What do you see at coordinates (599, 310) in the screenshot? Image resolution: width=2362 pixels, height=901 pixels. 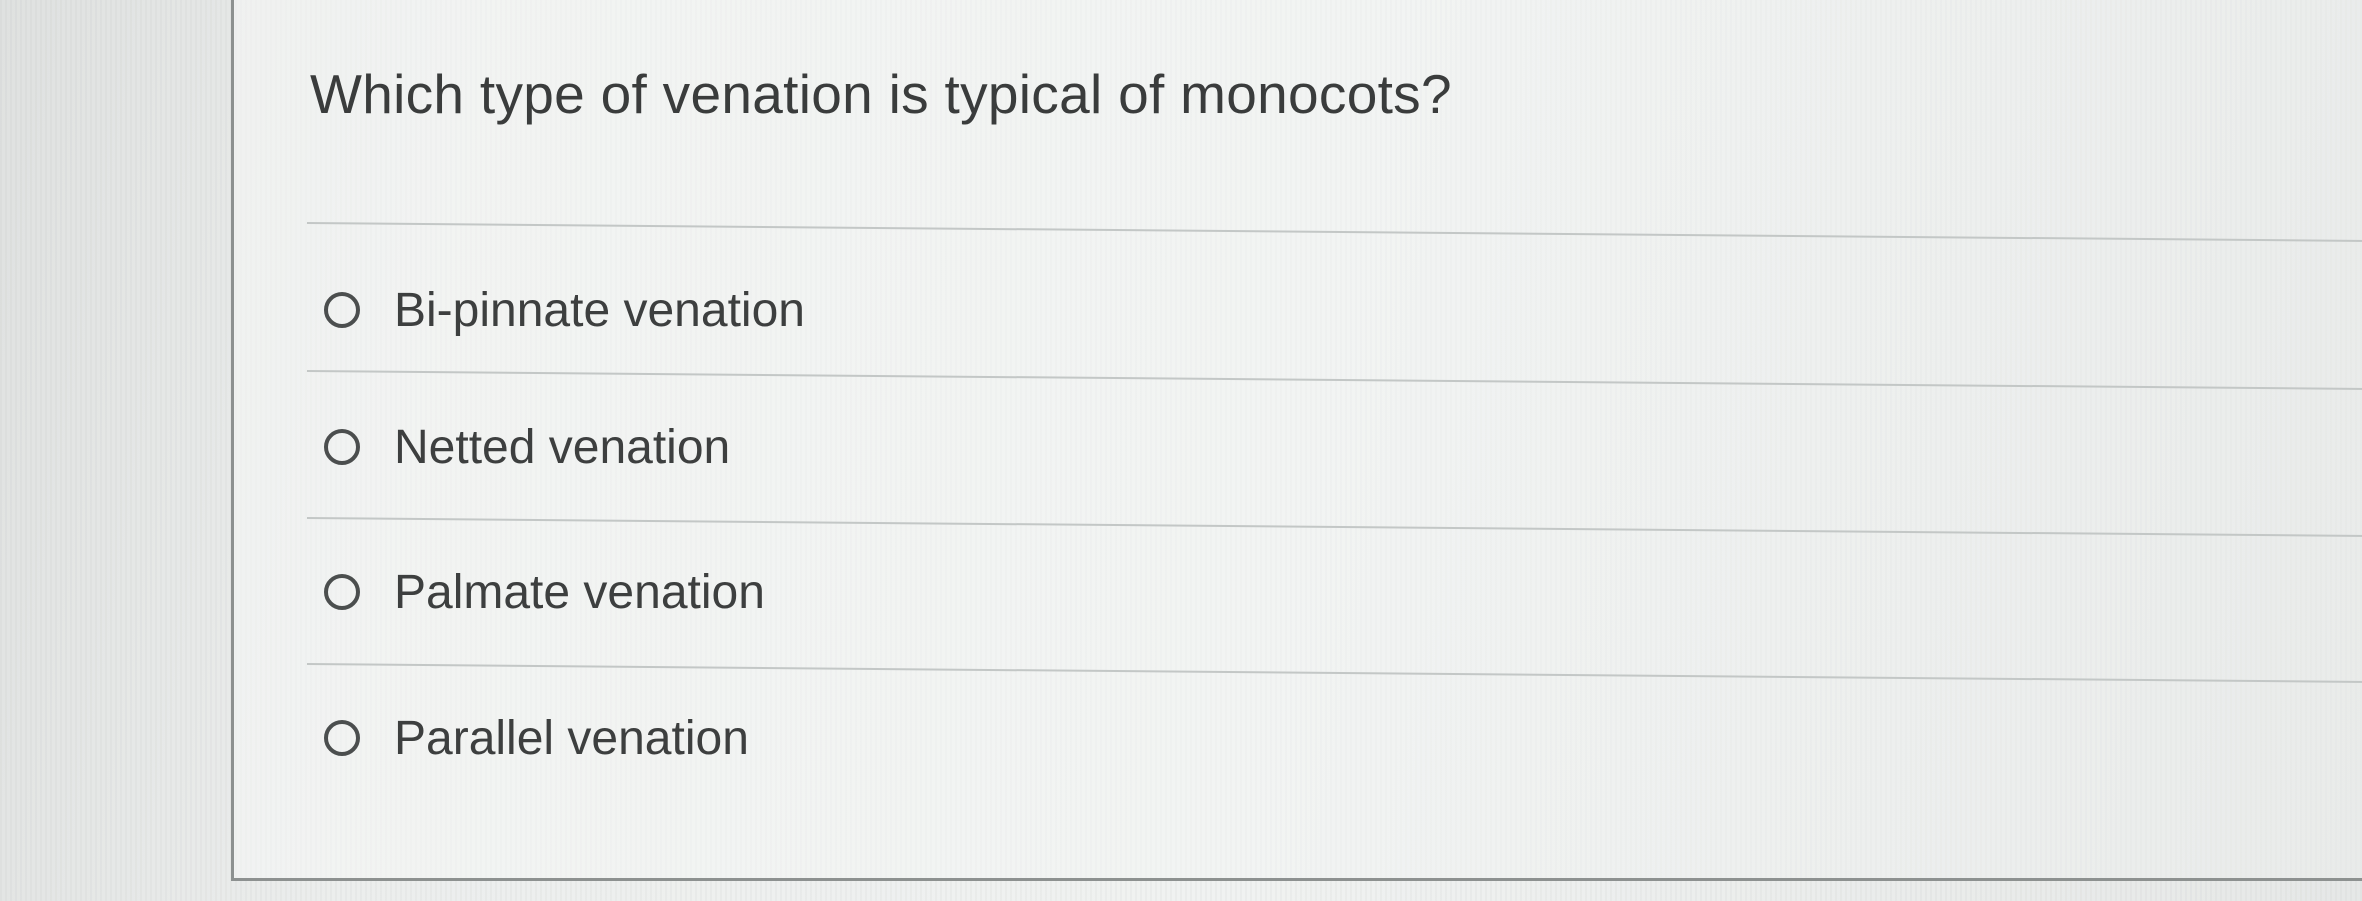 I see `option-label: Bi-pinnate venation` at bounding box center [599, 310].